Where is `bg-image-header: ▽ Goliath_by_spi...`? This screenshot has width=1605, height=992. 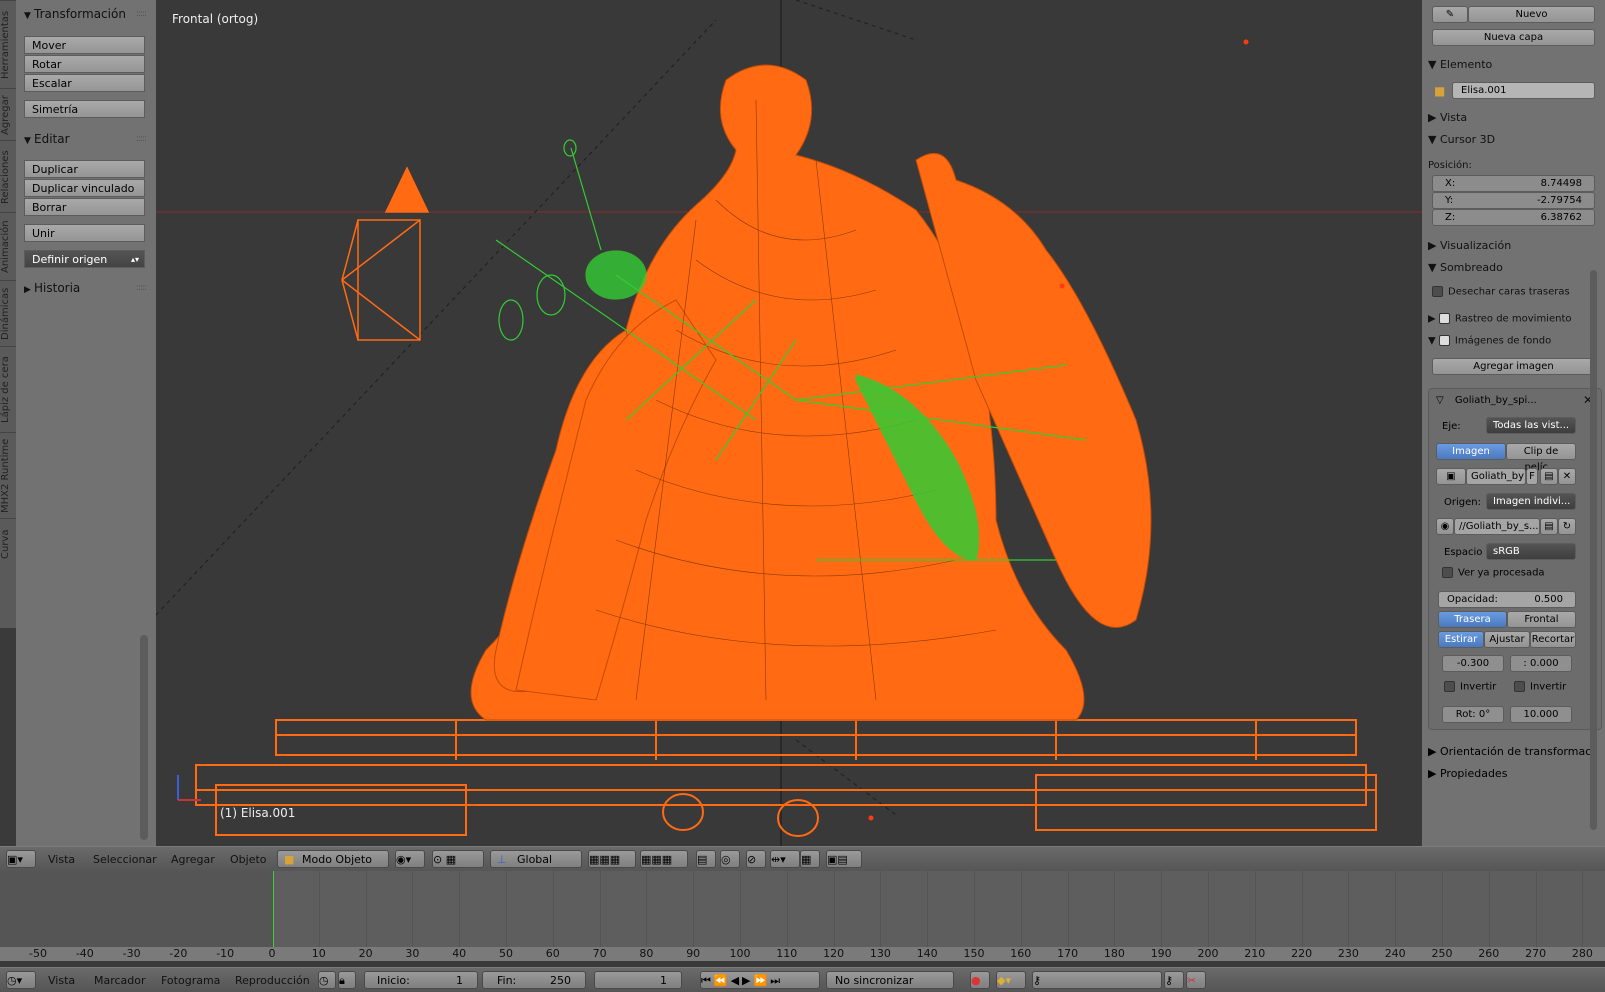
bg-image-header: ▽ Goliath_by_spi... is located at coordinates (1486, 400).